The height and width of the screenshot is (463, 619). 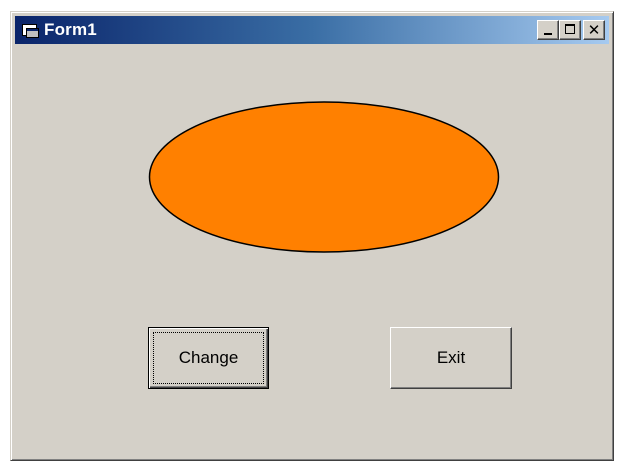 What do you see at coordinates (548, 30) in the screenshot?
I see `minimize-button` at bounding box center [548, 30].